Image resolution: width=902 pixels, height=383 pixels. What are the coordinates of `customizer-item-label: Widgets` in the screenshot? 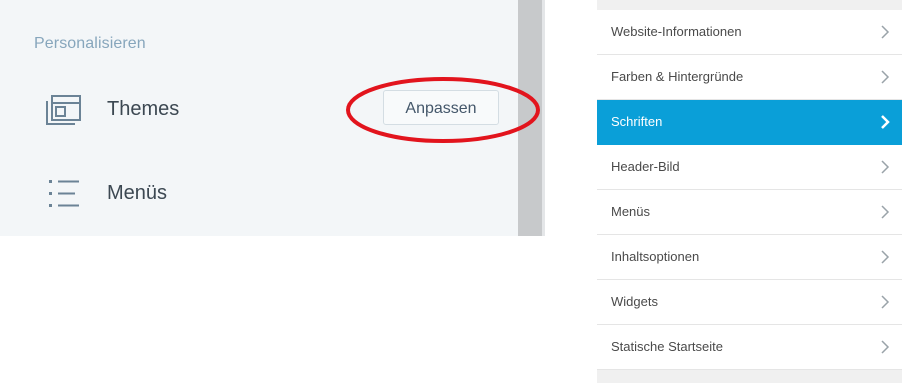 It's located at (634, 301).